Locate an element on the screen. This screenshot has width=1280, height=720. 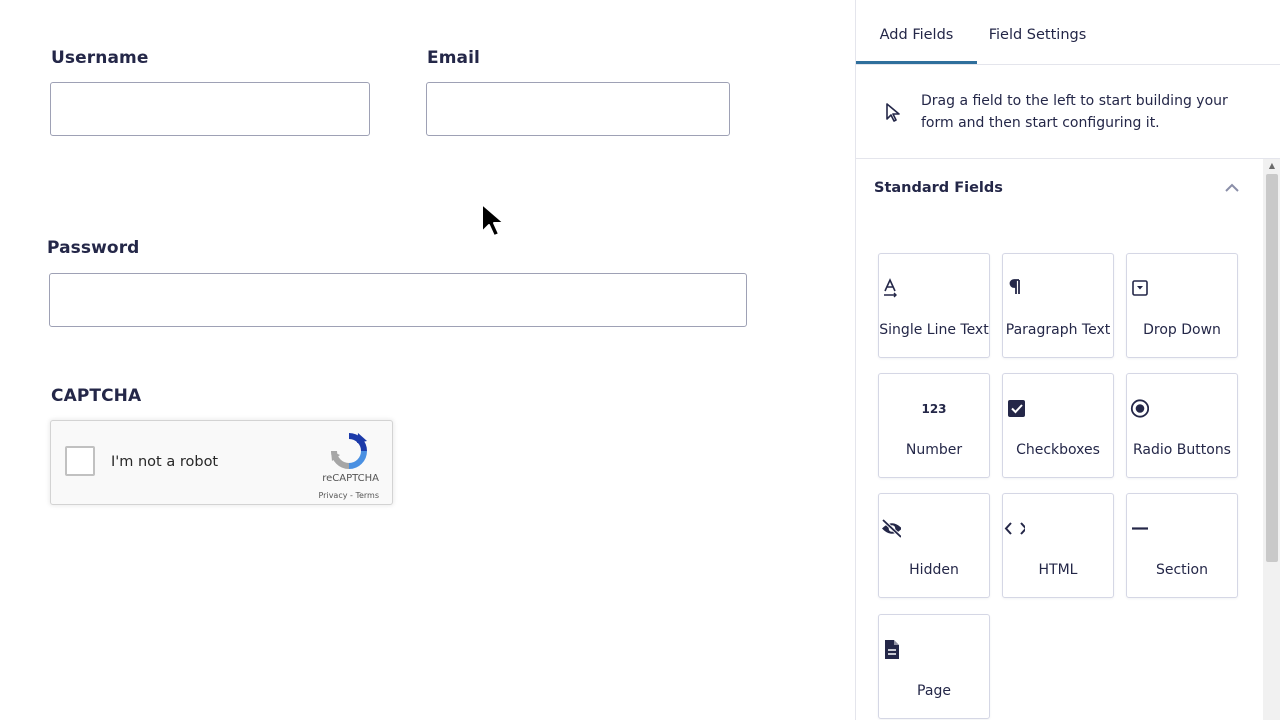
mouse-cursor-icon is located at coordinates (493, 220).